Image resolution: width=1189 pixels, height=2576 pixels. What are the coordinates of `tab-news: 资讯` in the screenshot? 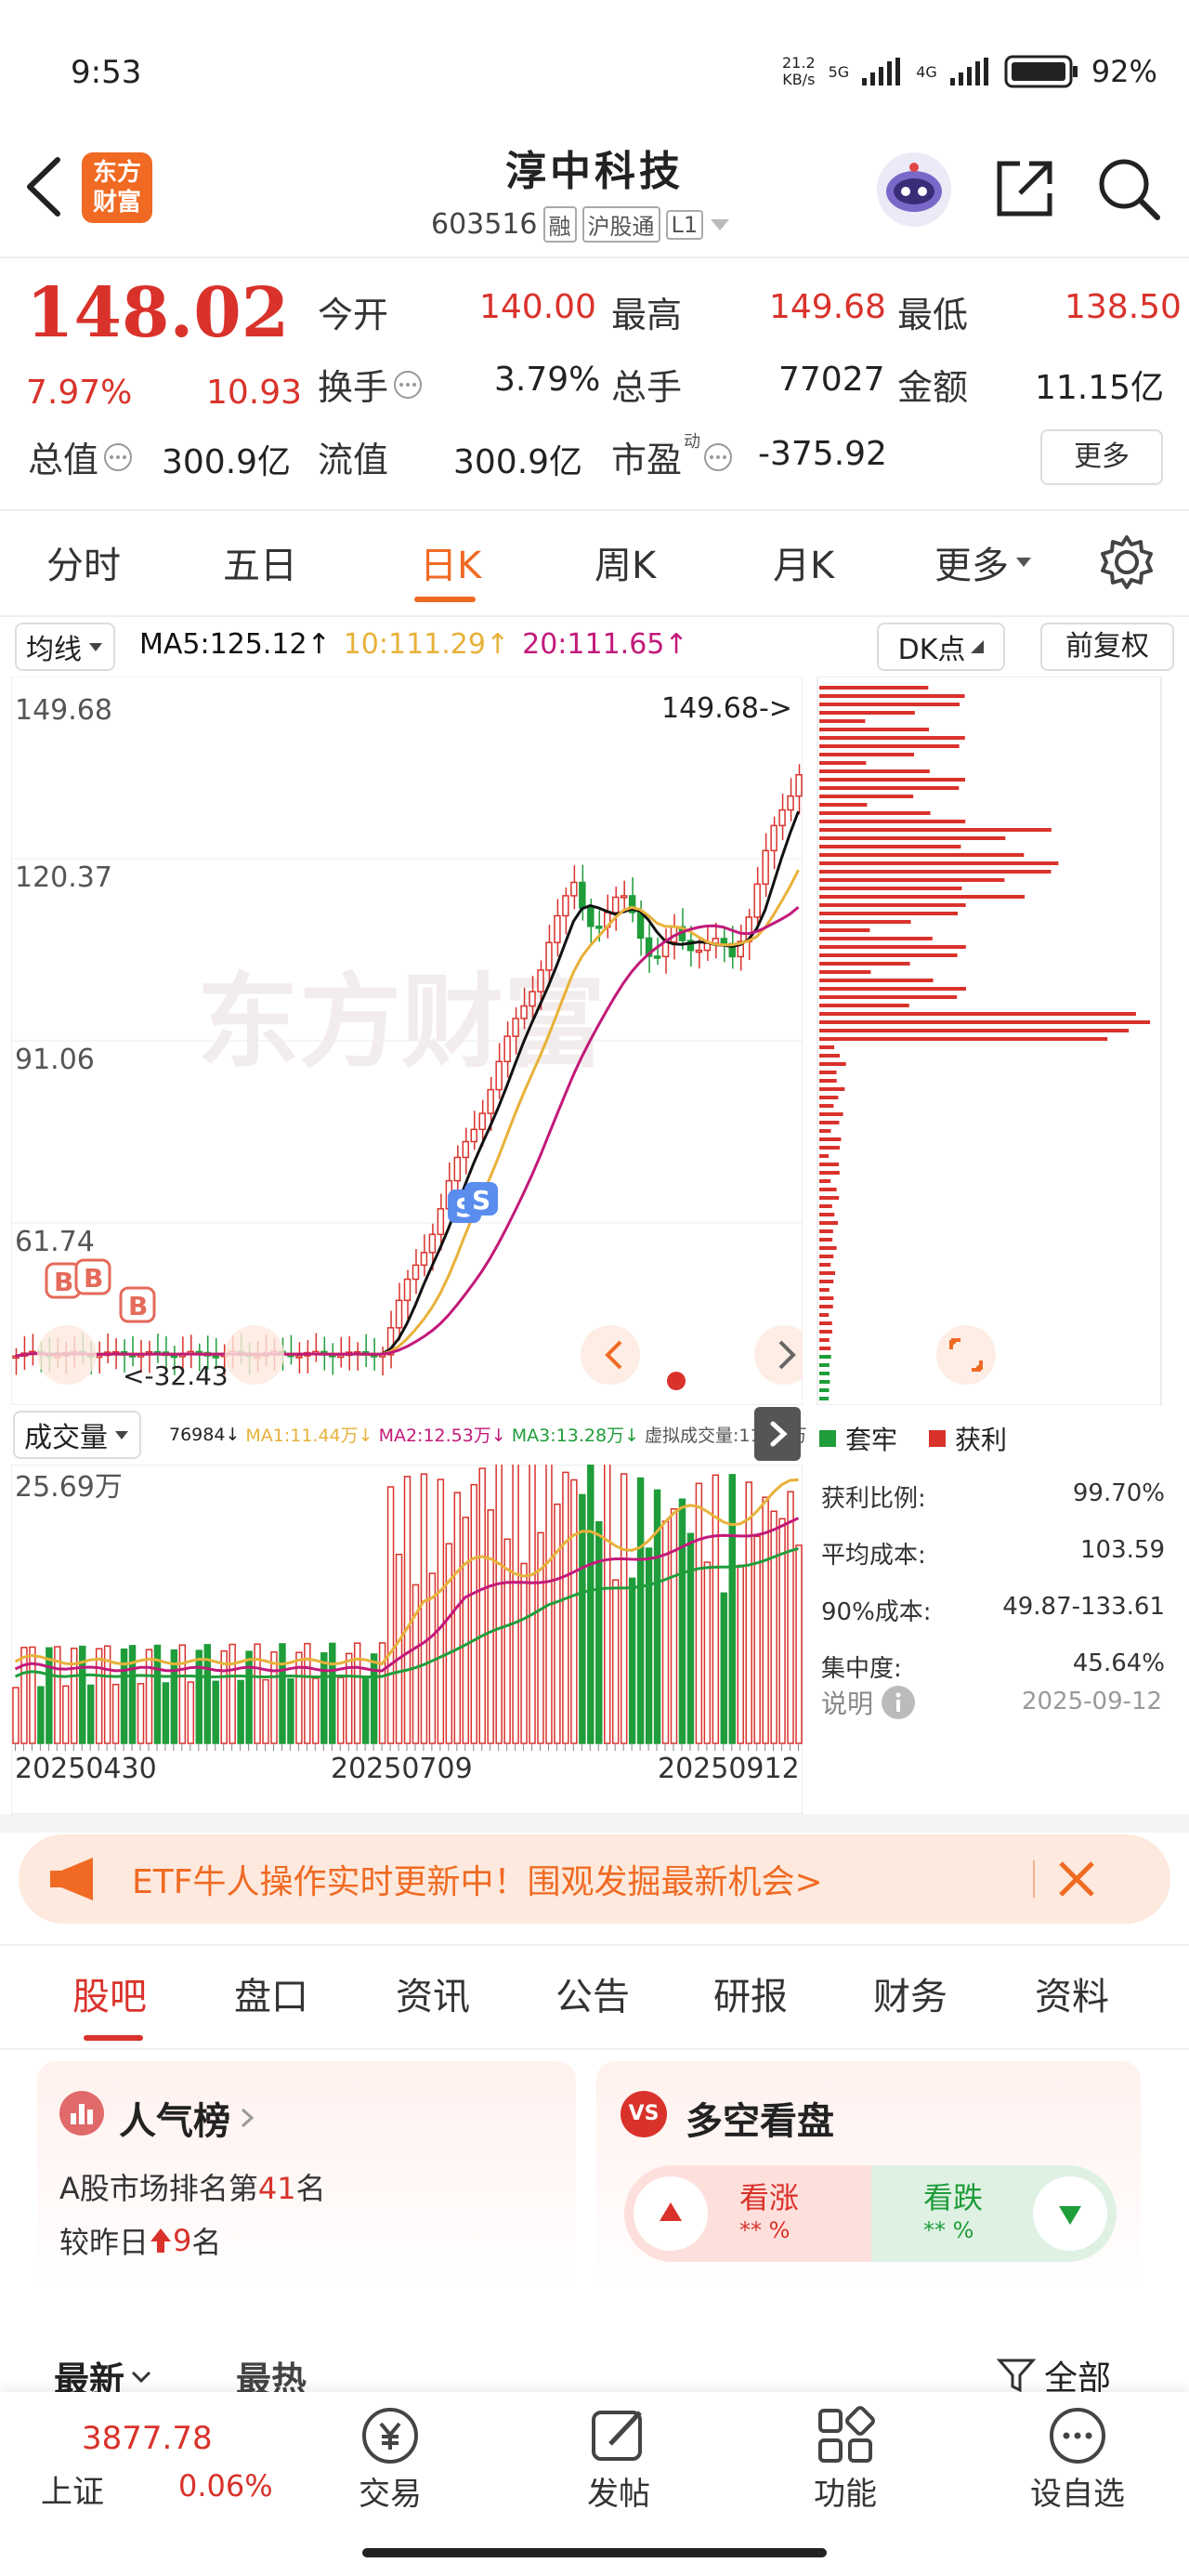 It's located at (433, 1993).